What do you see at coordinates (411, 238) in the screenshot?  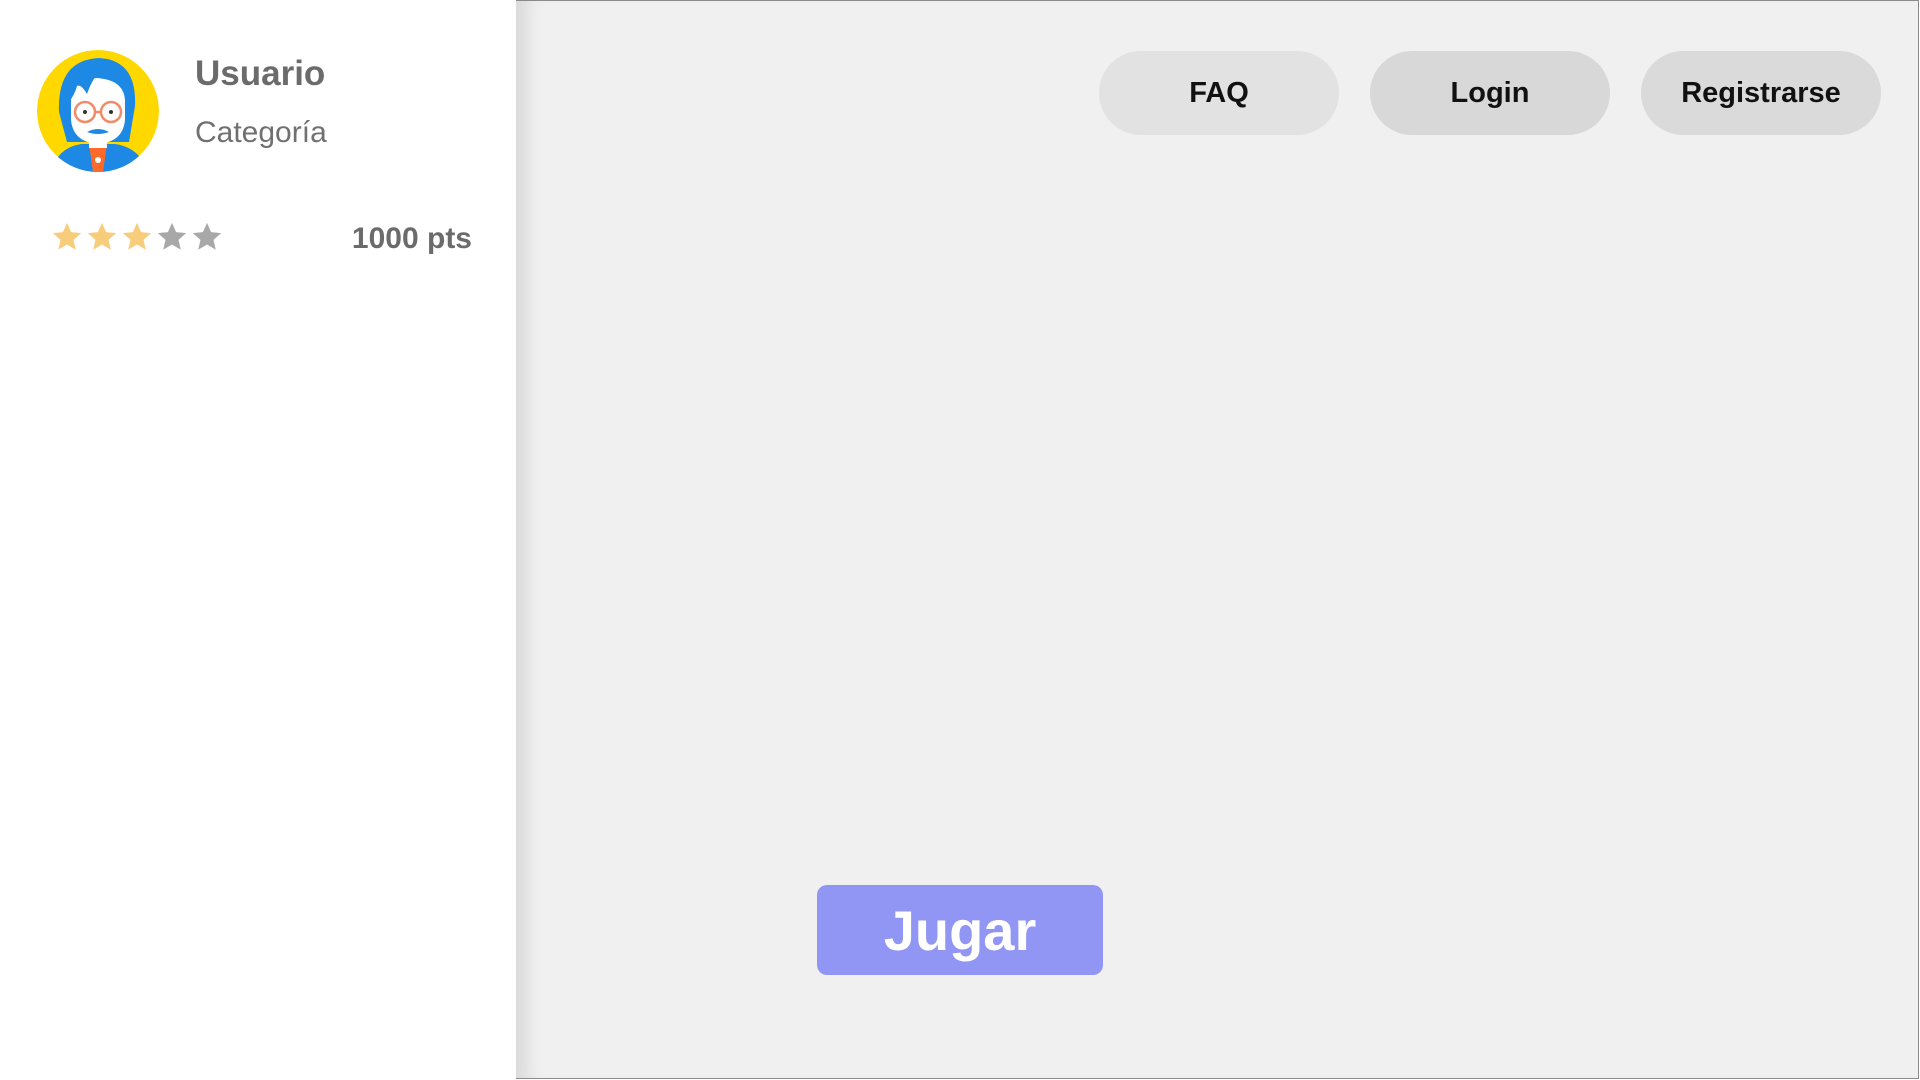 I see `user-points: 1000 pts` at bounding box center [411, 238].